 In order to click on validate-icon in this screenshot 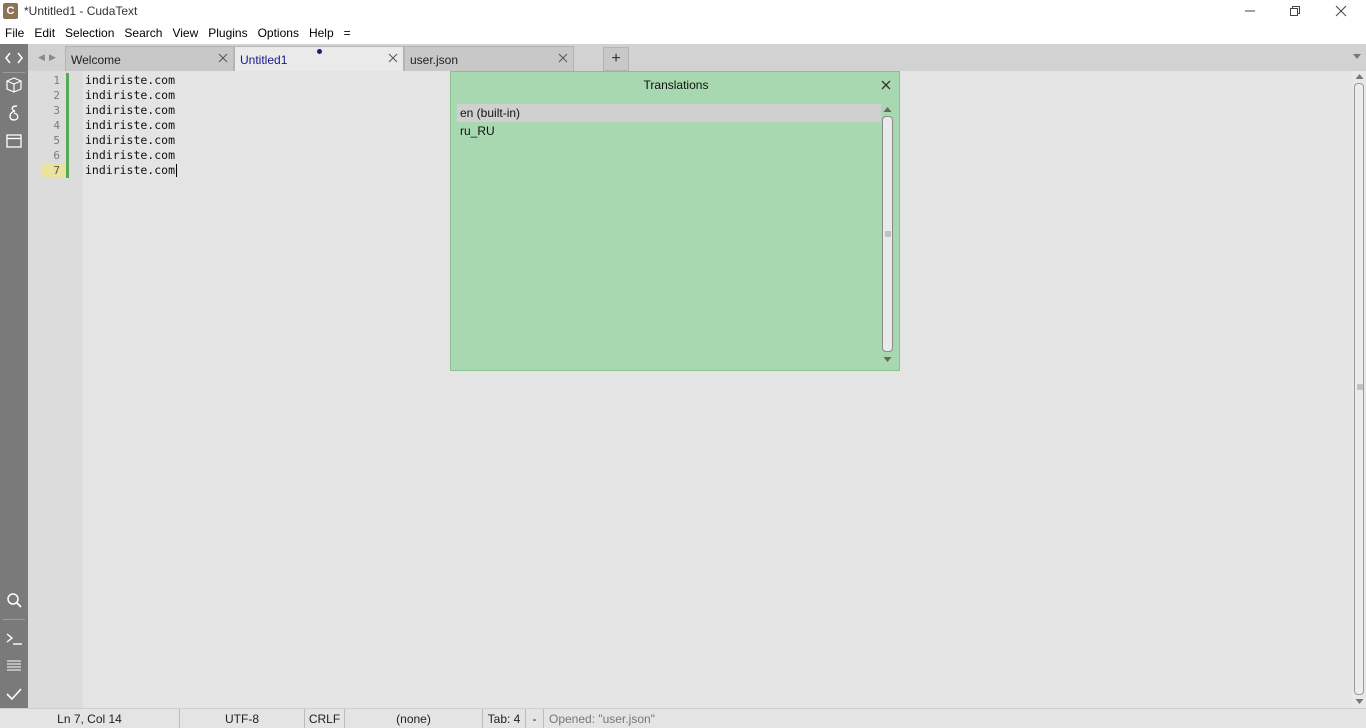, I will do `click(14, 694)`.